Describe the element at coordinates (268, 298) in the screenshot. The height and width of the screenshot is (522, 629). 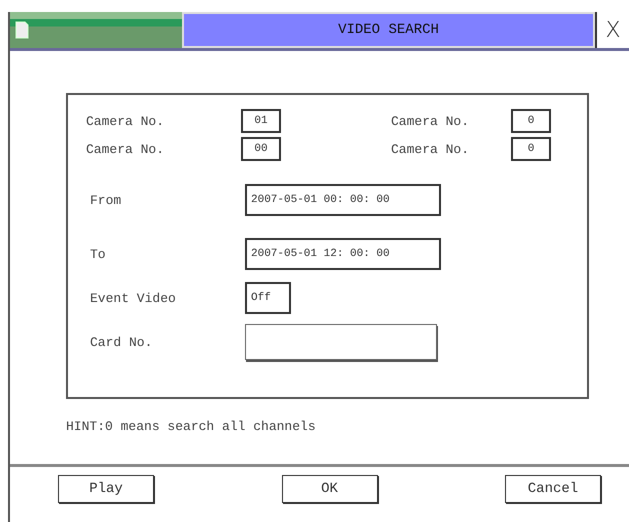
I see `toggle-field: Off` at that location.